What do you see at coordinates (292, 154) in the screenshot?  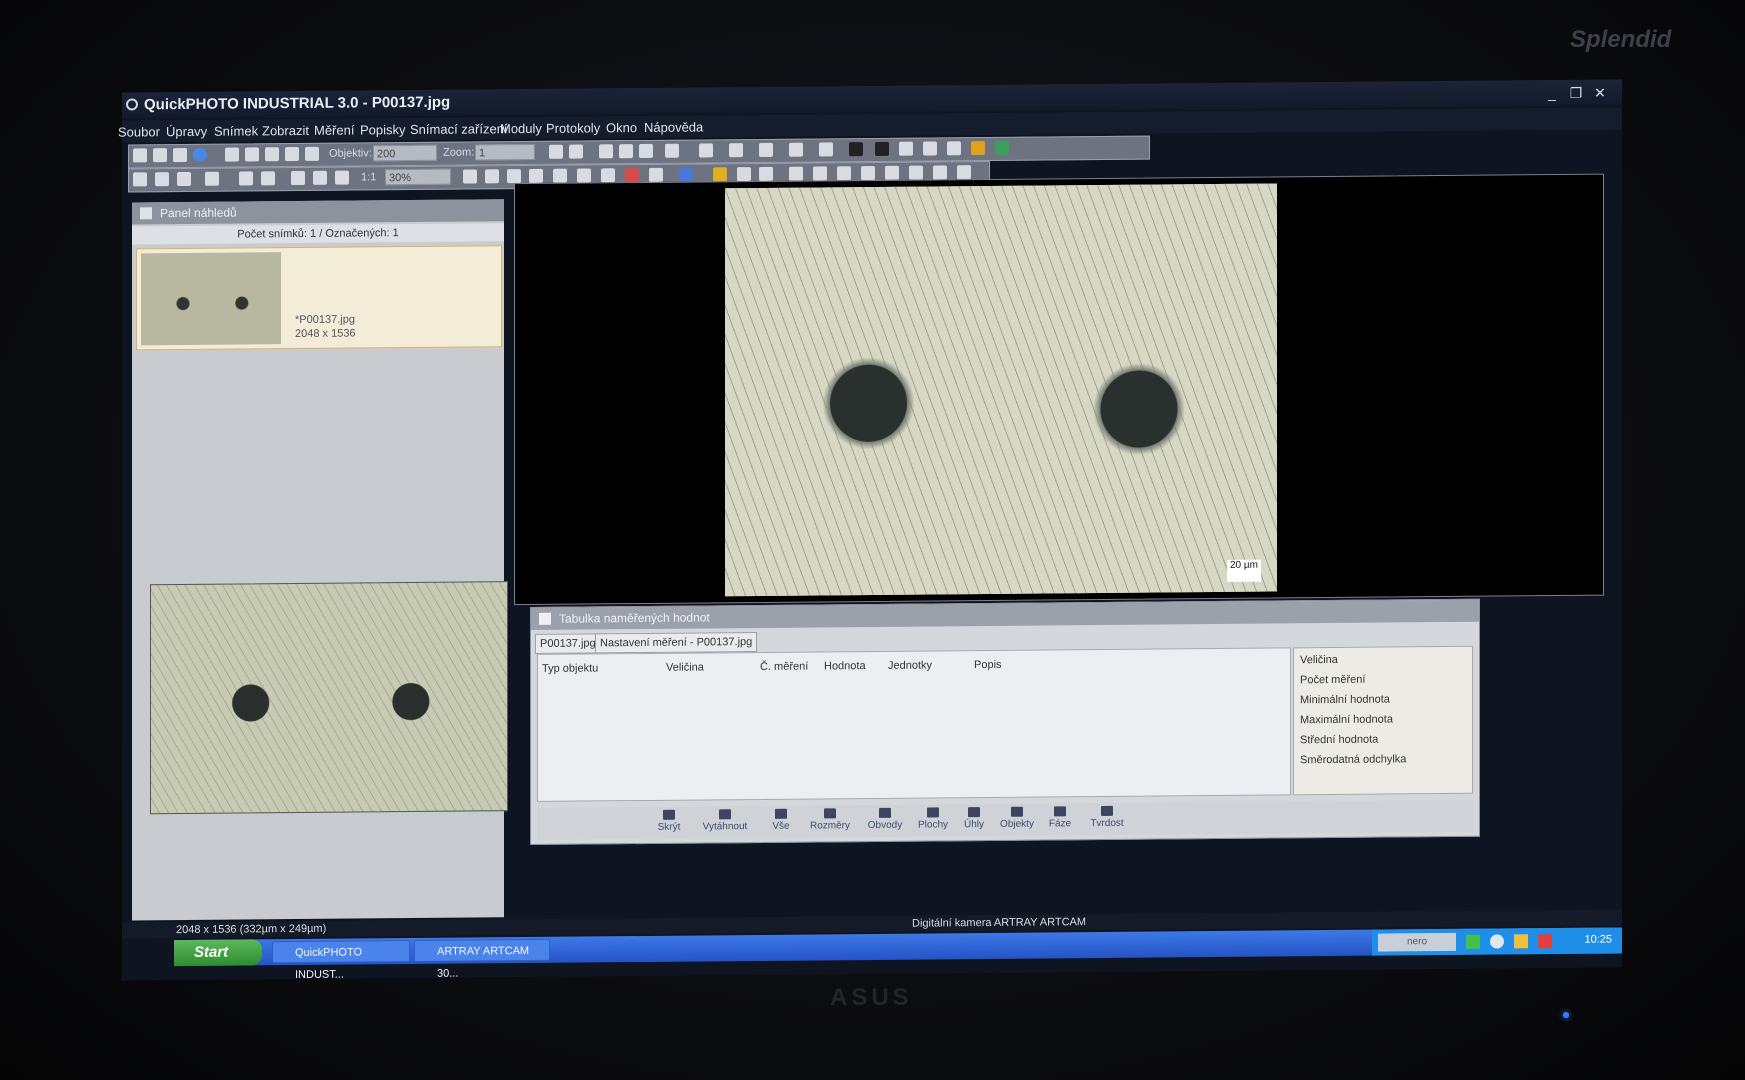 I see `paste-icon` at bounding box center [292, 154].